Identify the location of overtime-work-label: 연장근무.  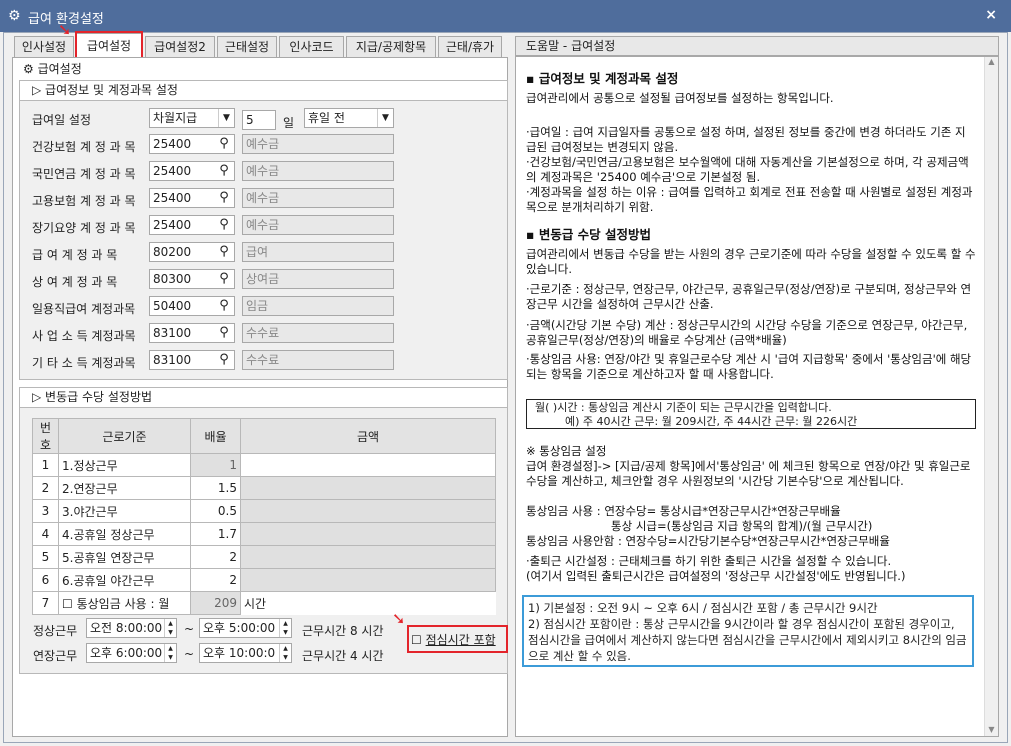
(55, 656).